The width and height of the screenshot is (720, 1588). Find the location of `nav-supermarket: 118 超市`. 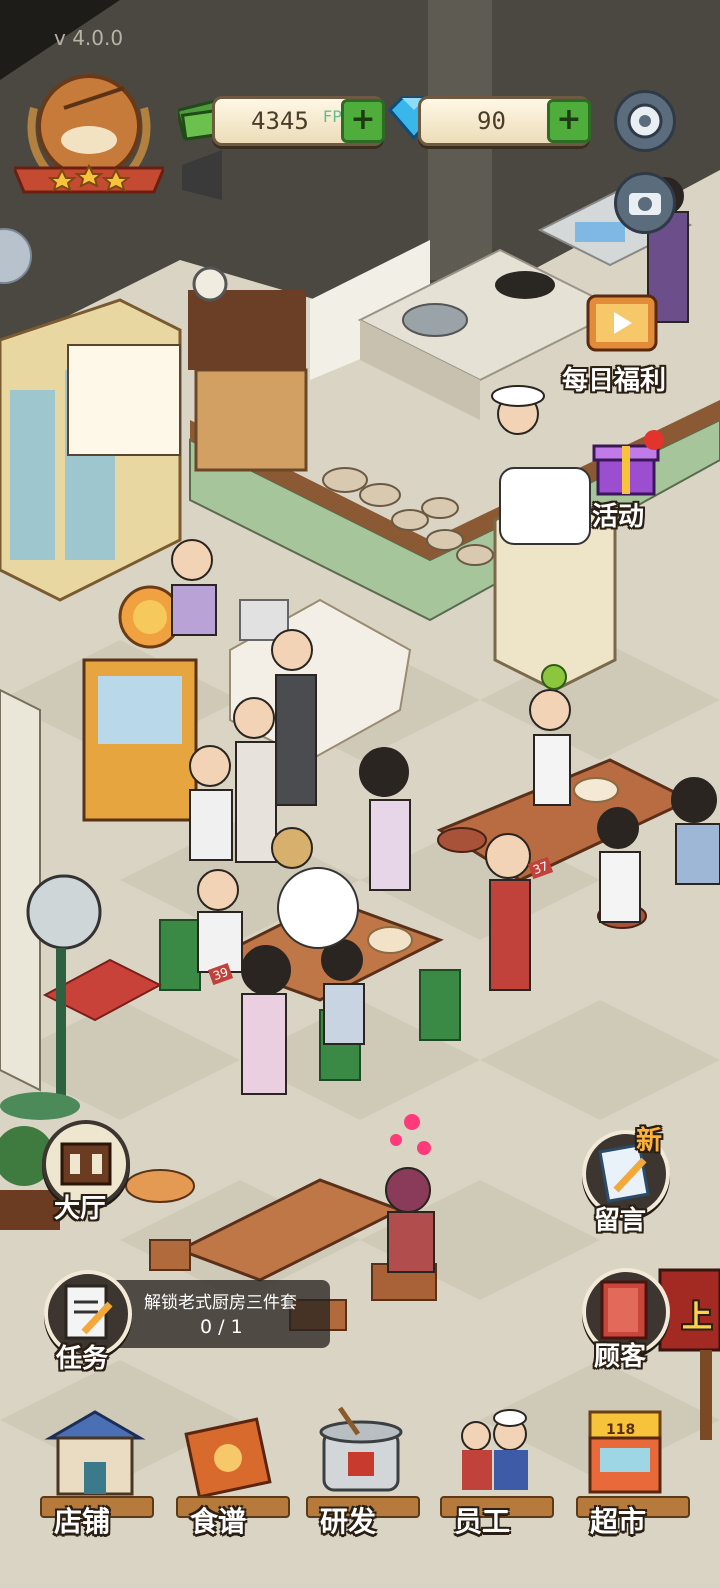

nav-supermarket: 118 超市 is located at coordinates (631, 1489).